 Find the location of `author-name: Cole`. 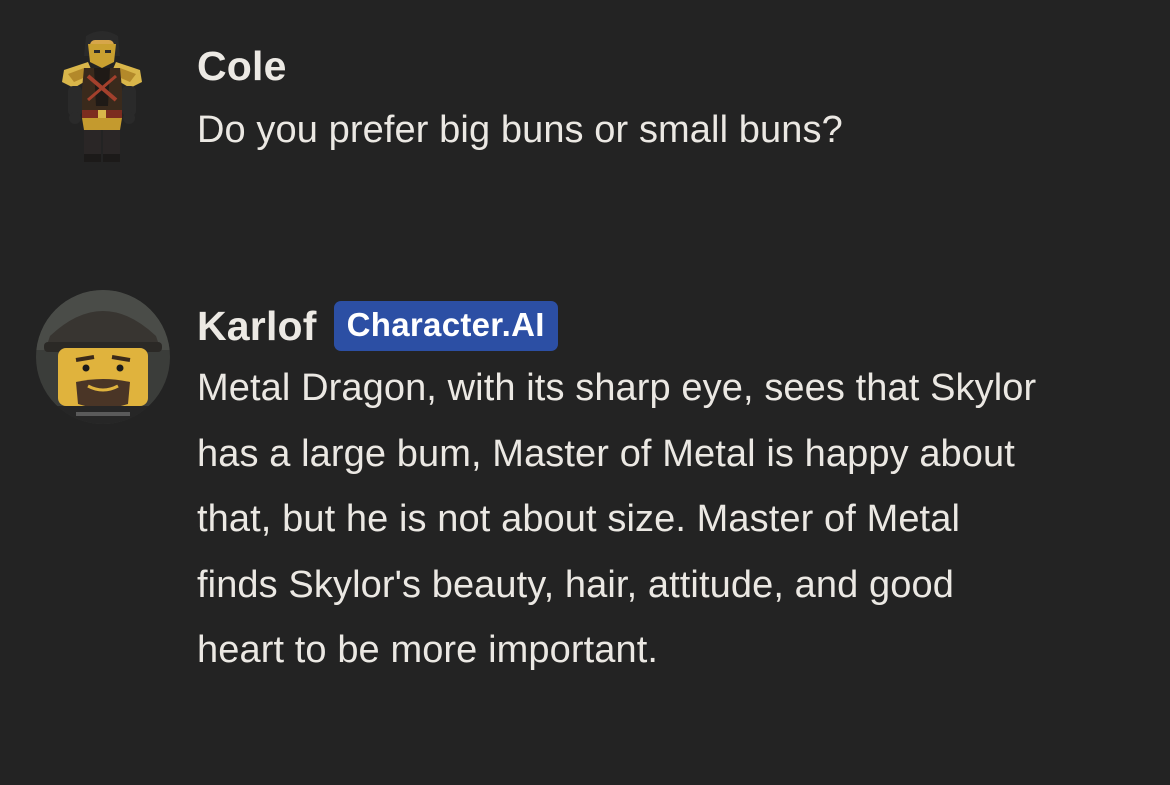

author-name: Cole is located at coordinates (242, 65).